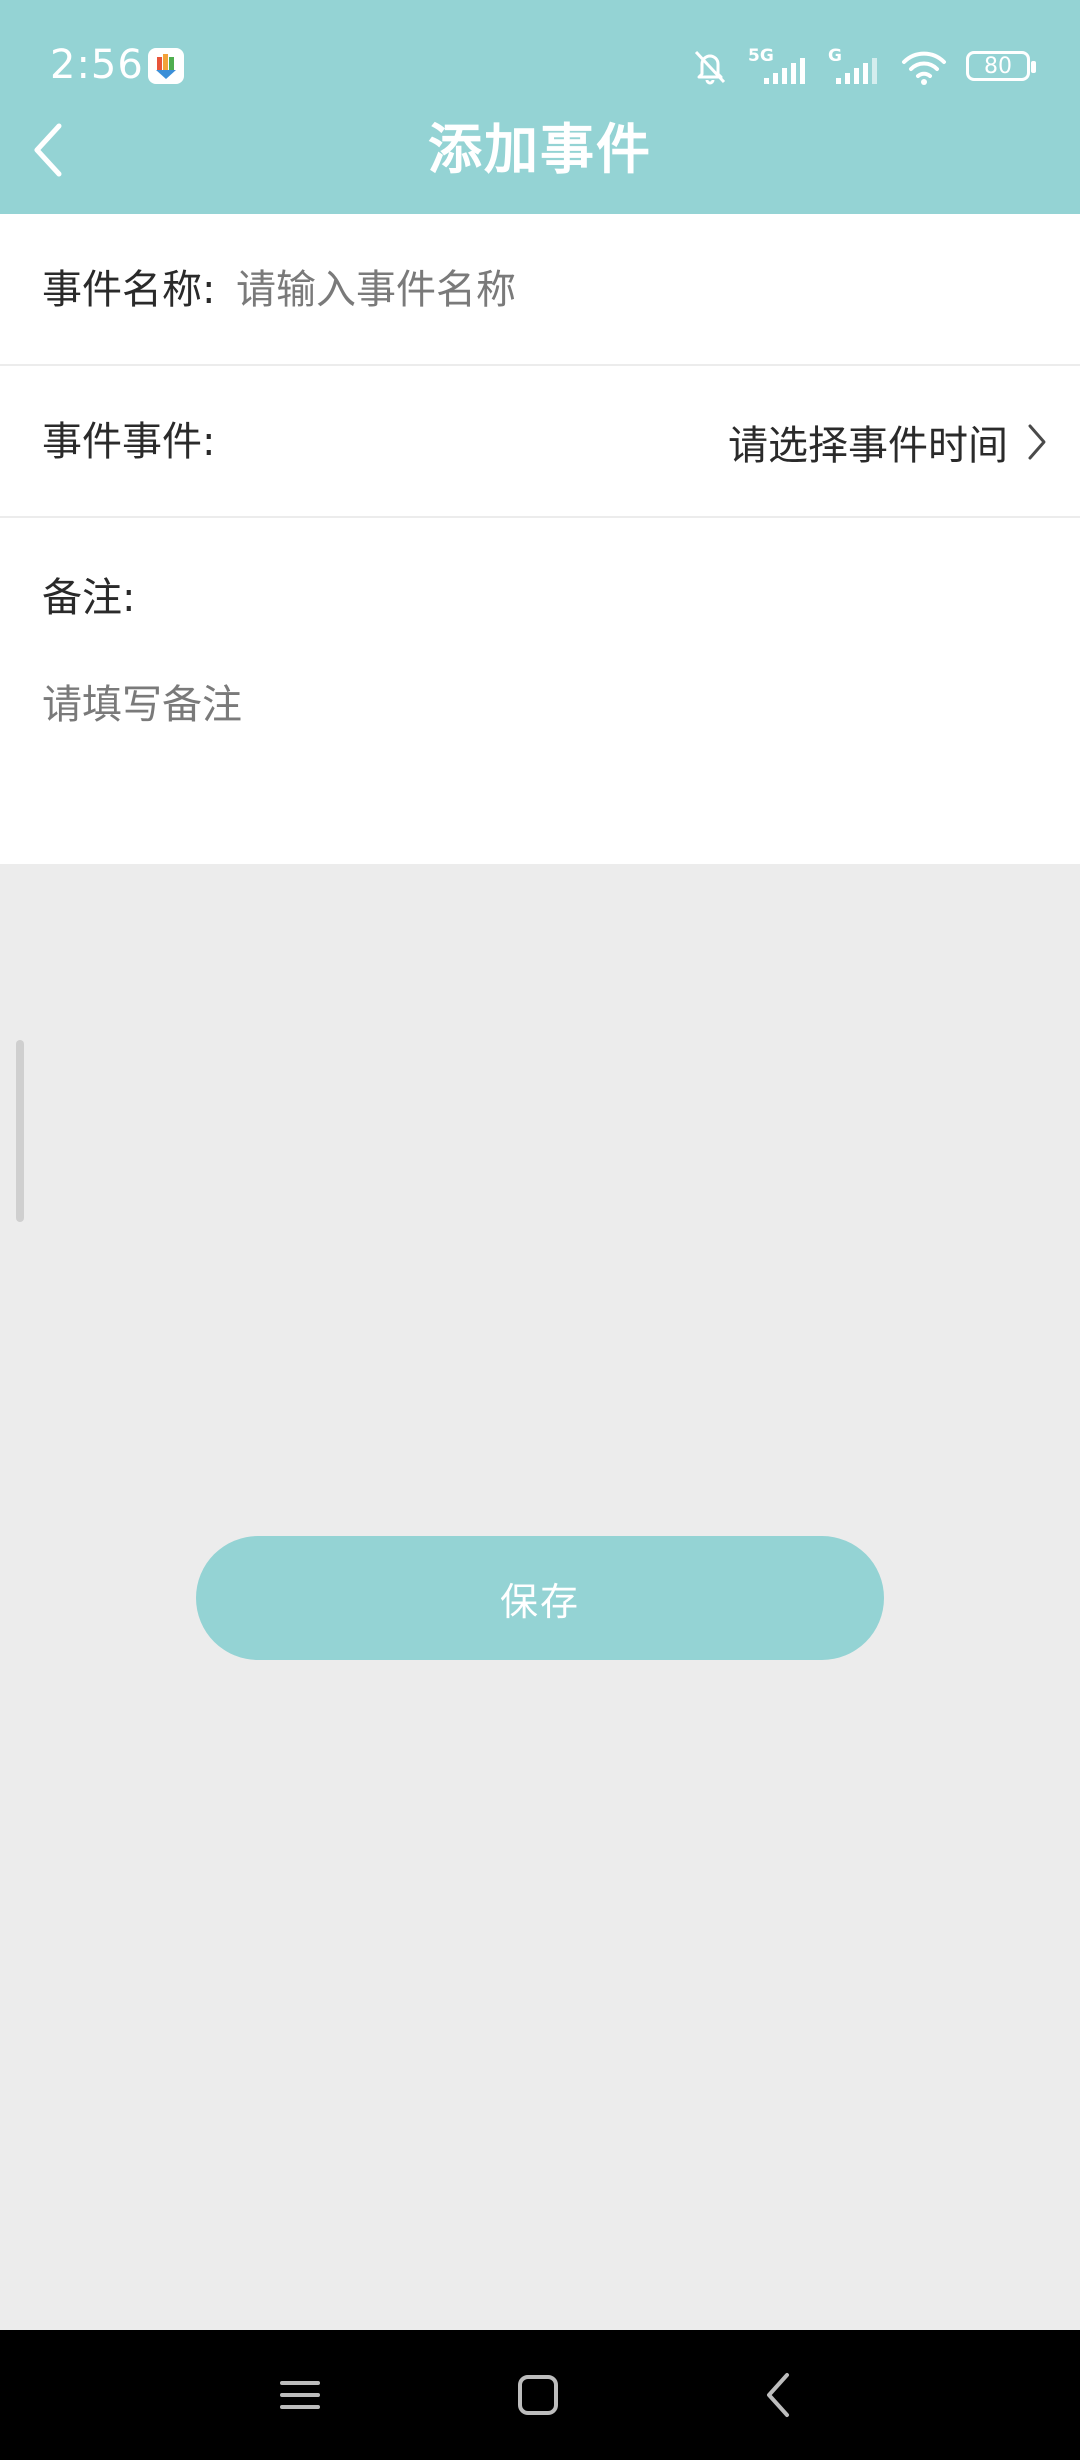 The height and width of the screenshot is (2460, 1080). What do you see at coordinates (97, 65) in the screenshot?
I see `status-time: 2:56` at bounding box center [97, 65].